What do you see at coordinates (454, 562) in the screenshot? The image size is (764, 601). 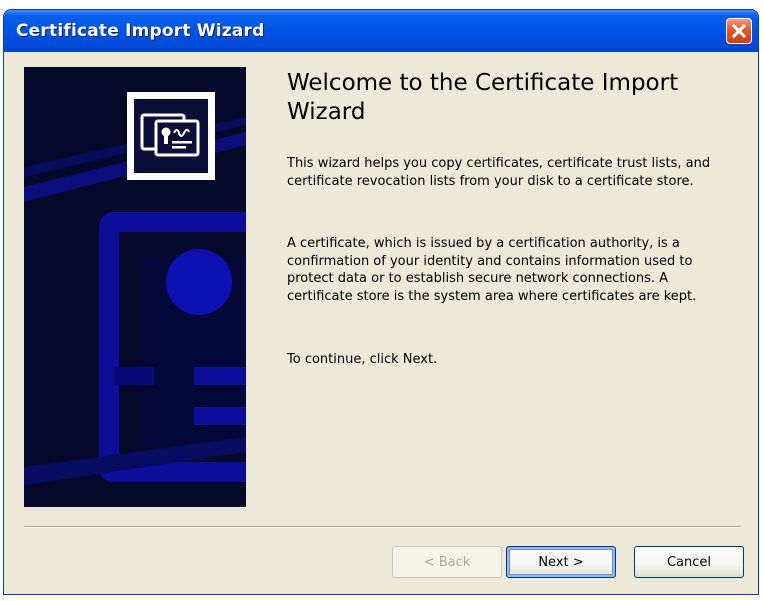 I see `back-button-label: Back` at bounding box center [454, 562].